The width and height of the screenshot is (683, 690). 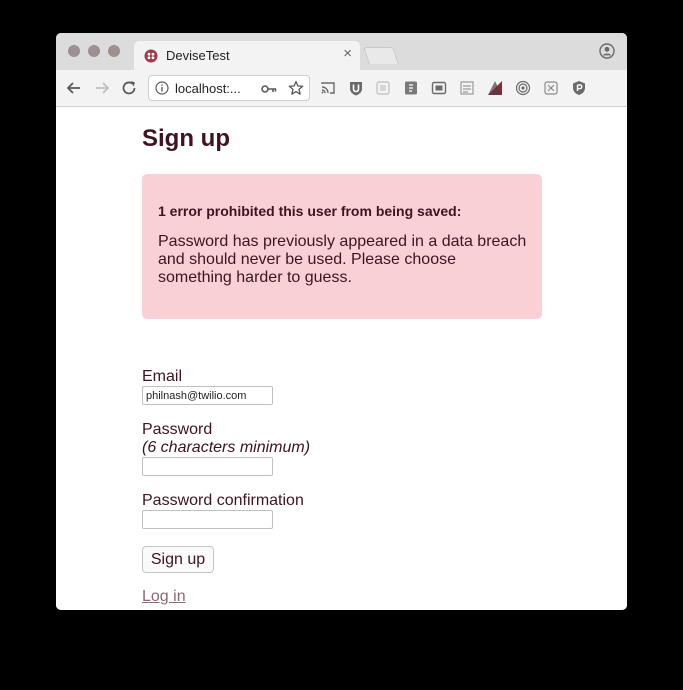 What do you see at coordinates (296, 88) in the screenshot?
I see `bookmark-star-icon` at bounding box center [296, 88].